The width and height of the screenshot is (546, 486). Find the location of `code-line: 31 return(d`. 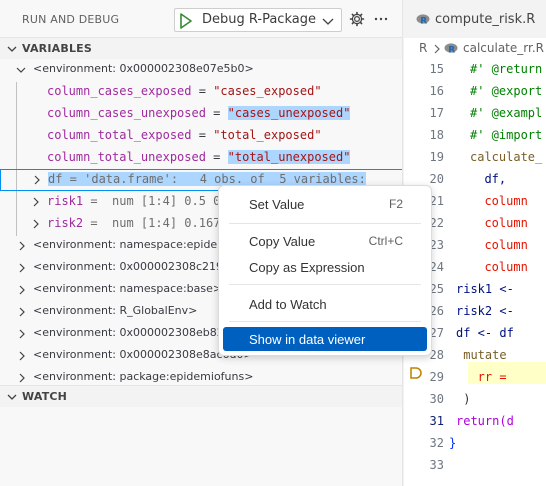

code-line: 31 return(d is located at coordinates (475, 422).